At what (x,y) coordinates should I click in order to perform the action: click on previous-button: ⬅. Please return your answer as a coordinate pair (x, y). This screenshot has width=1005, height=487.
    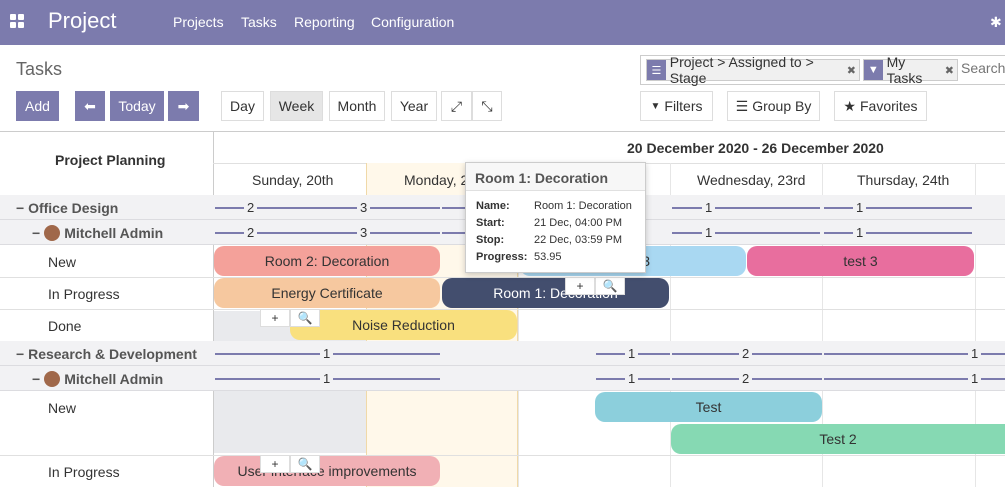
    Looking at the image, I should click on (90, 106).